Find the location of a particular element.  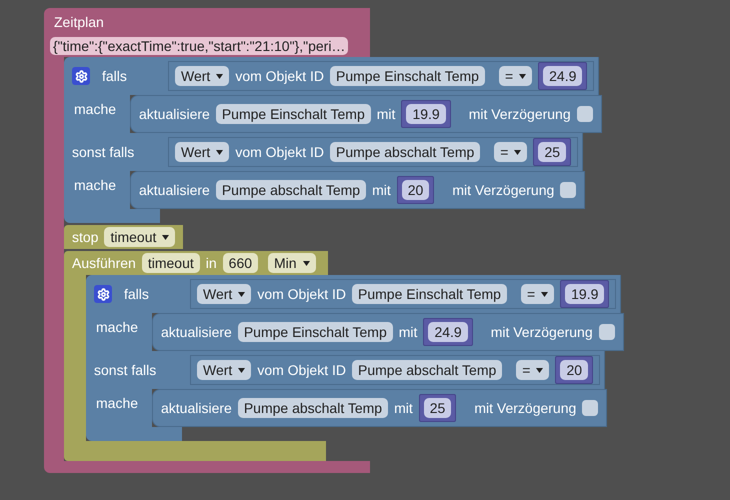

condition-block: Wert vom Objekt ID Pumpe abschalt Temp = 25 is located at coordinates (373, 152).